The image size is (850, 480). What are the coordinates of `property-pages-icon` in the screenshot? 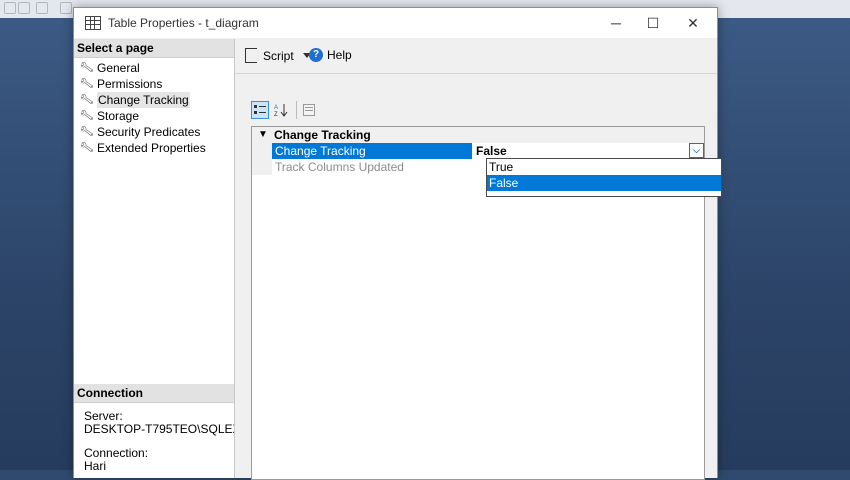 It's located at (309, 110).